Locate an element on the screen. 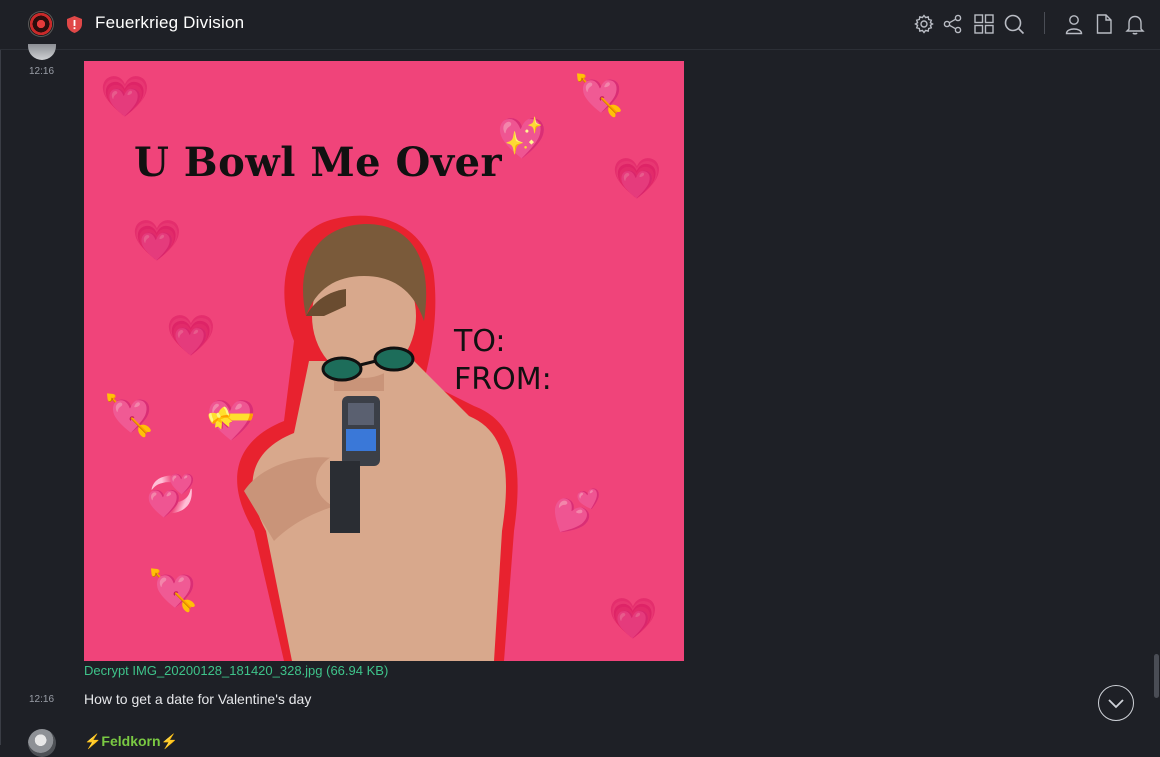 This screenshot has width=1160, height=757. room-title: Feuerkrieg Division is located at coordinates (170, 22).